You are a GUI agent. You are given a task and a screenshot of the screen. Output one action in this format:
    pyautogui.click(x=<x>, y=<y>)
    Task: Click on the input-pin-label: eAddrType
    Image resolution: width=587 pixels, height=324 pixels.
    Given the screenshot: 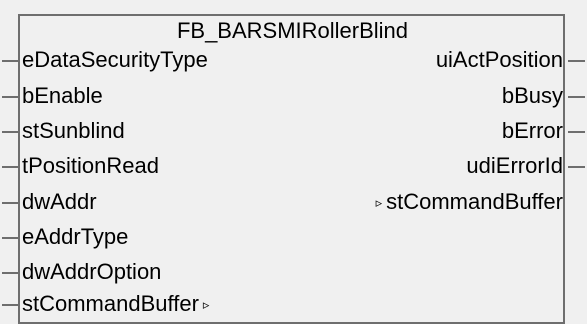 What is the action you would take?
    pyautogui.click(x=75, y=236)
    